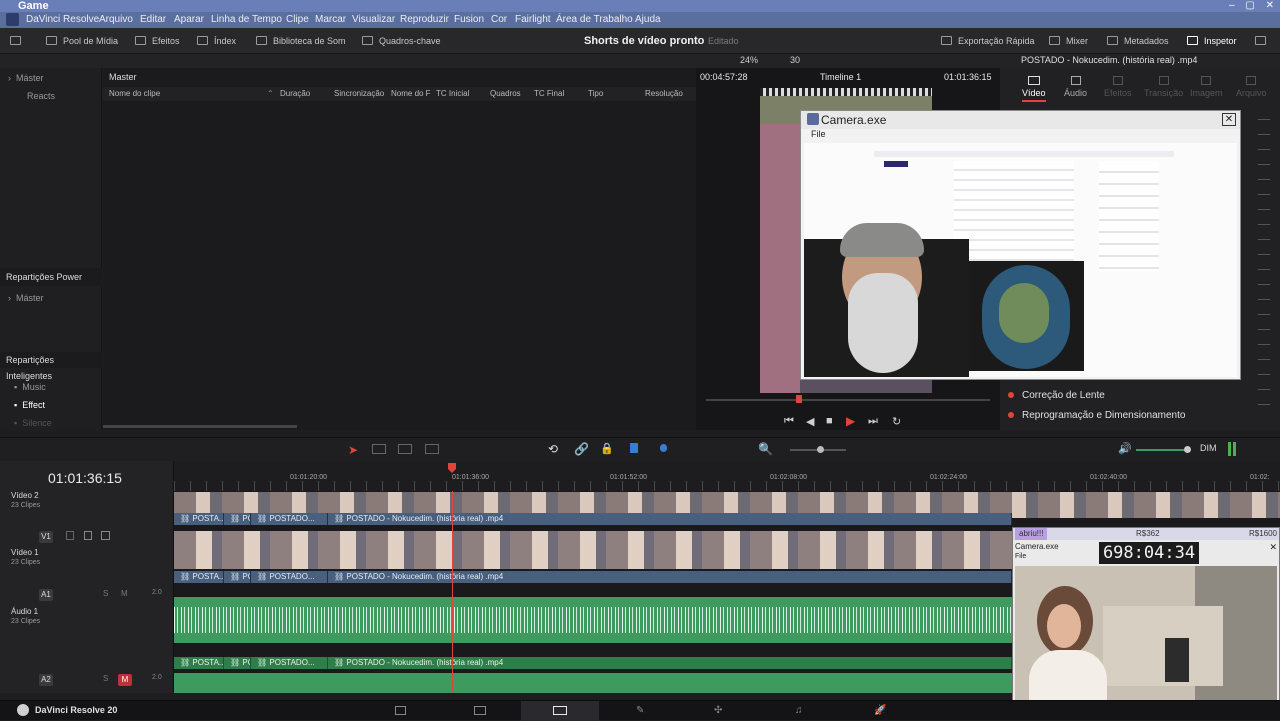  I want to click on snapping-icon: ⟲, so click(553, 449).